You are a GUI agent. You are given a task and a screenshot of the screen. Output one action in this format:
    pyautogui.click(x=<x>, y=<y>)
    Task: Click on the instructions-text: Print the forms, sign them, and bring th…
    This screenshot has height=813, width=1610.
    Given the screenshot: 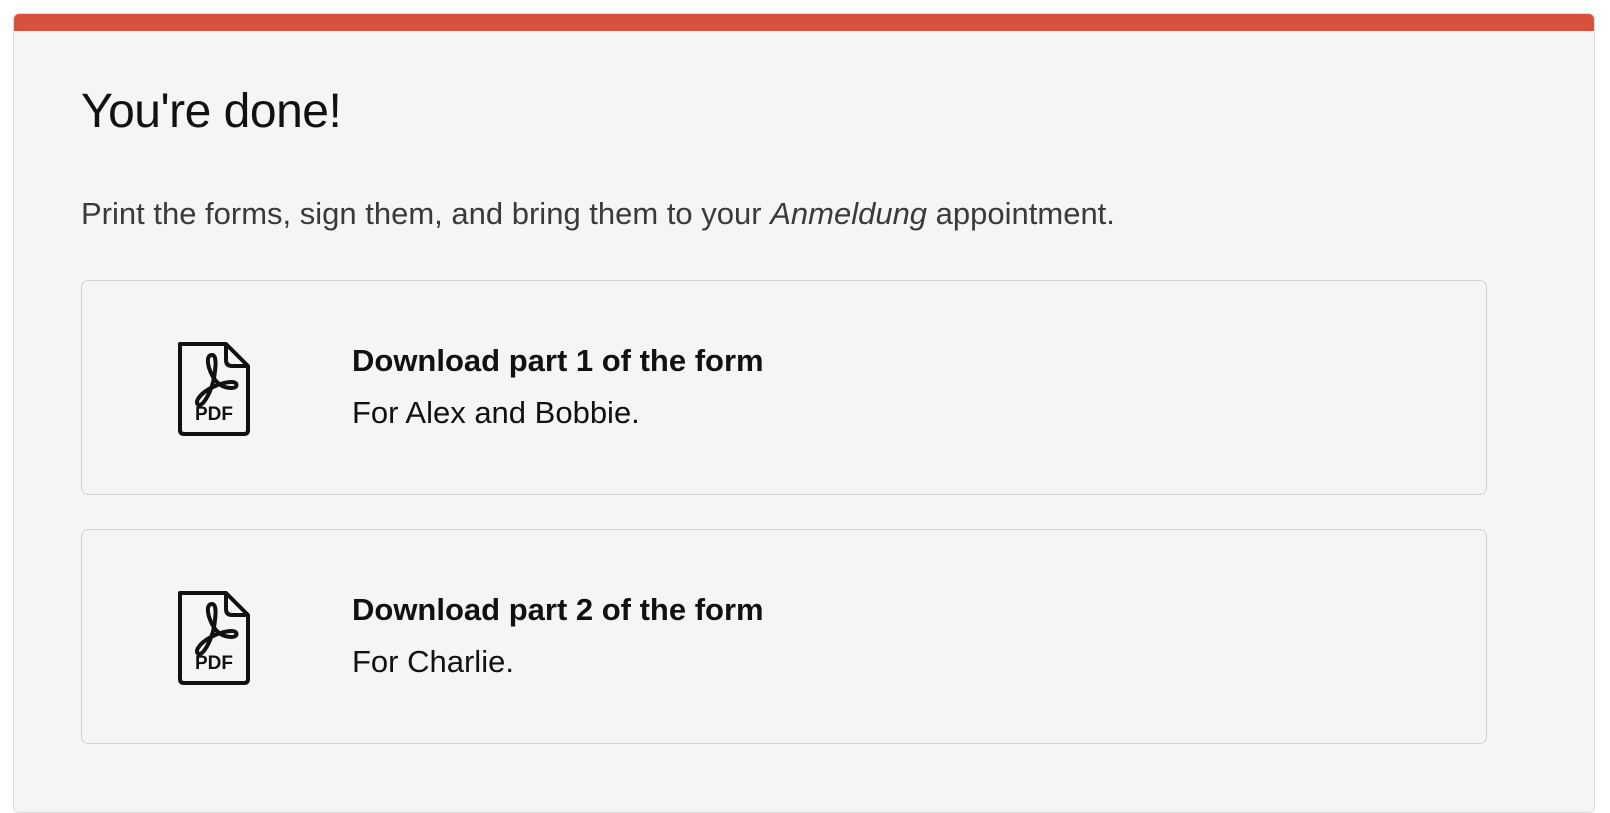 What is the action you would take?
    pyautogui.click(x=598, y=214)
    